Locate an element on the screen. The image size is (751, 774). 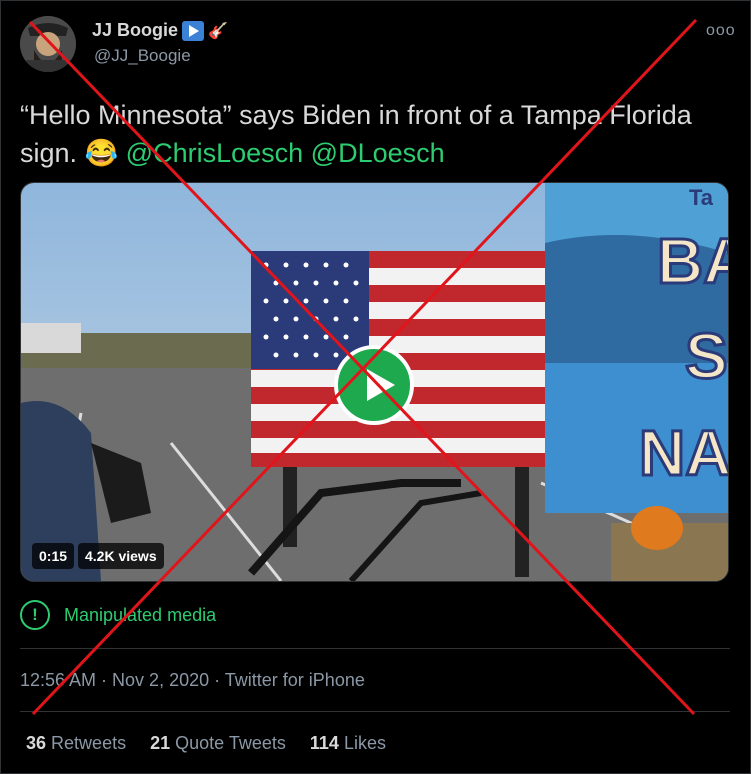
stat-retweets: 36 Retweets is located at coordinates (76, 743).